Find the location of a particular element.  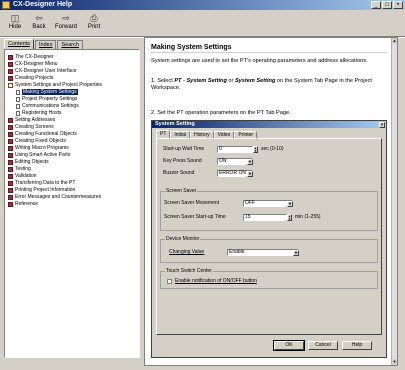

help-button: Help is located at coordinates (357, 345).